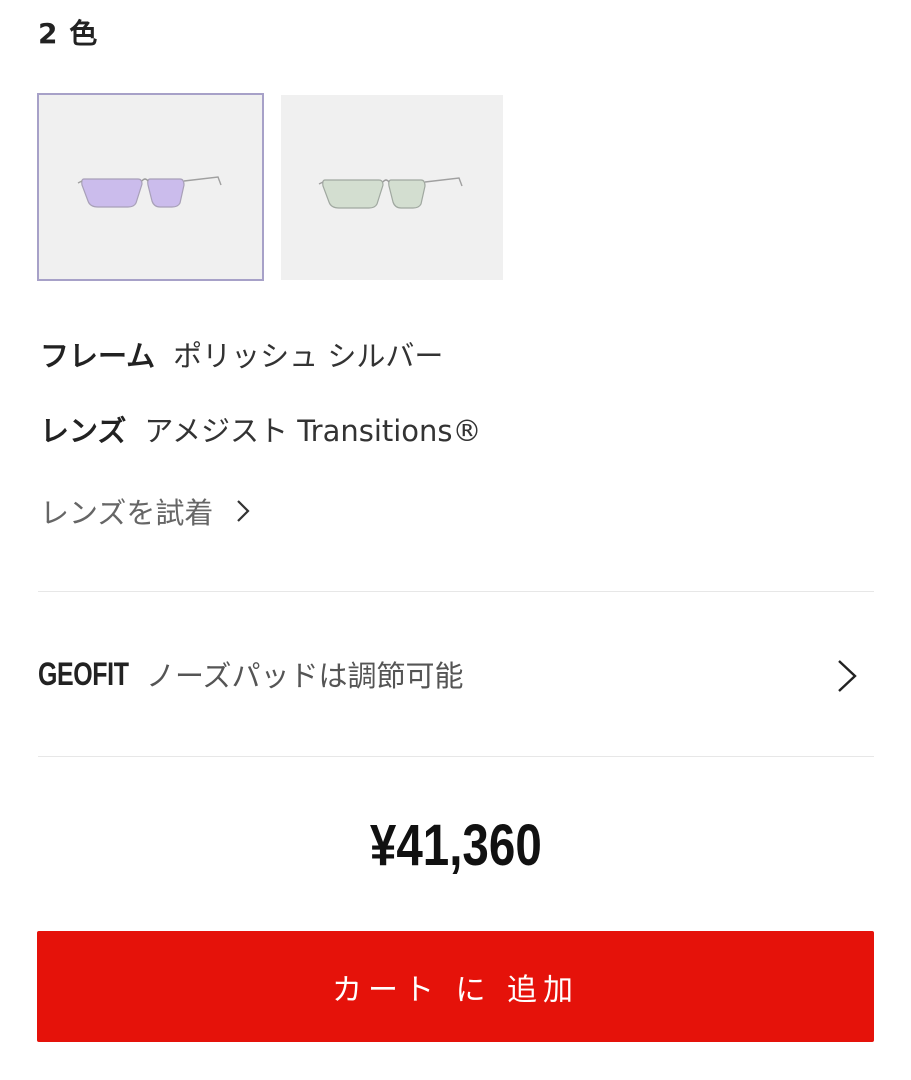  What do you see at coordinates (127, 513) in the screenshot?
I see `try-on-label: レンズを試着` at bounding box center [127, 513].